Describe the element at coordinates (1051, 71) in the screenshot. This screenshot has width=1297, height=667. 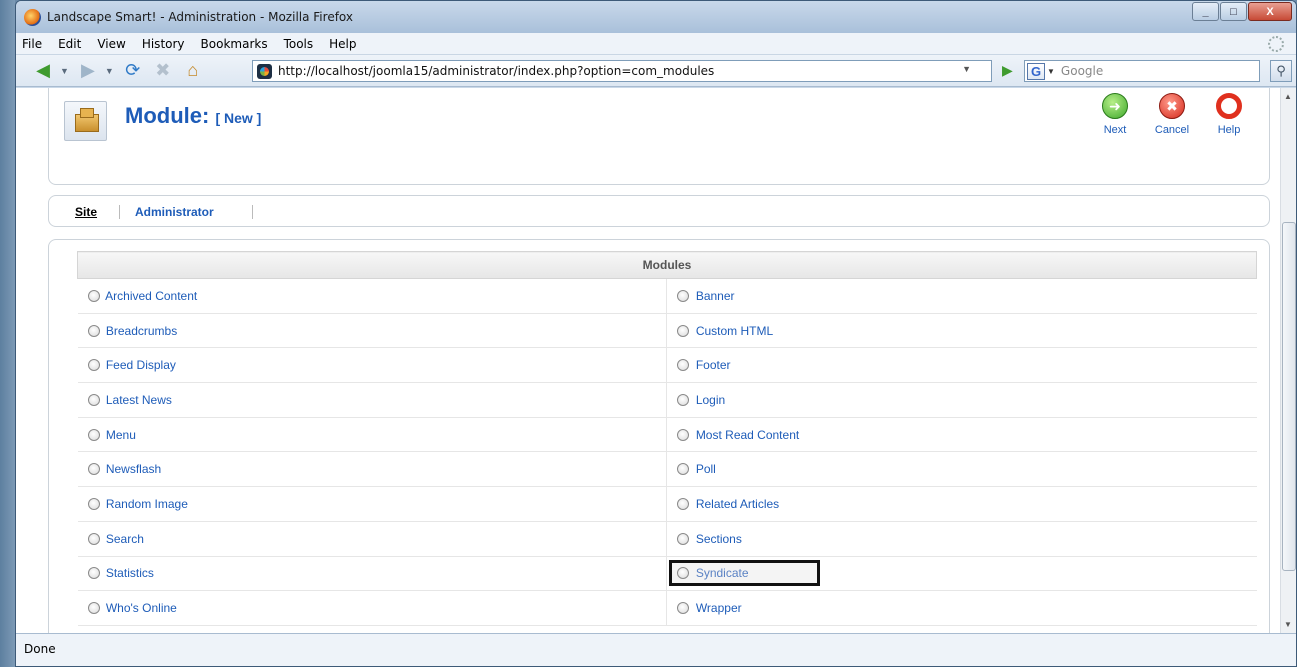
I see `engine-dropdown-icon: ▼` at that location.